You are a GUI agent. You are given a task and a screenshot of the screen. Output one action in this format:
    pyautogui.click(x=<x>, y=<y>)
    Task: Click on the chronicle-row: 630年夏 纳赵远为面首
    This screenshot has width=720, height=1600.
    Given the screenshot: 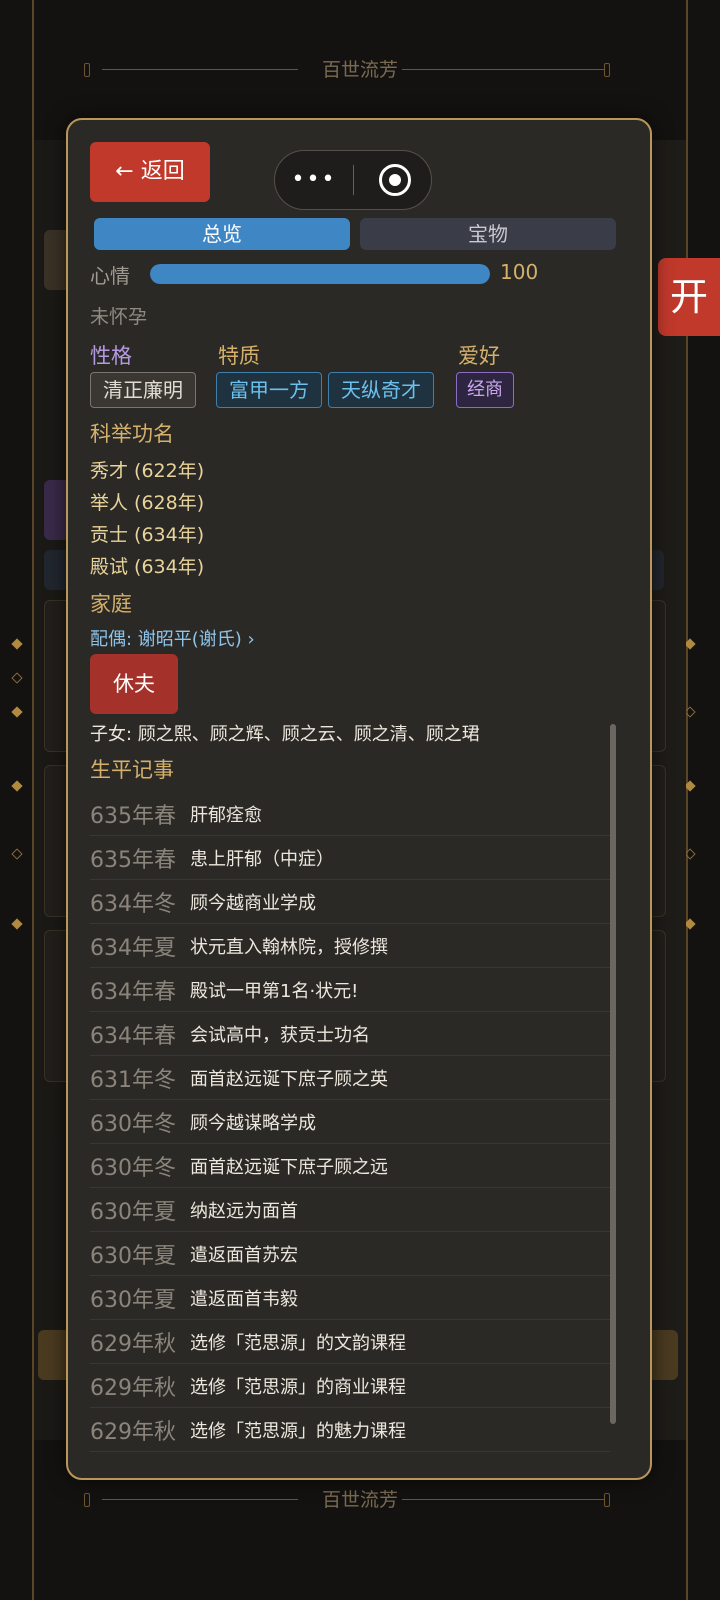 What is the action you would take?
    pyautogui.click(x=350, y=1210)
    